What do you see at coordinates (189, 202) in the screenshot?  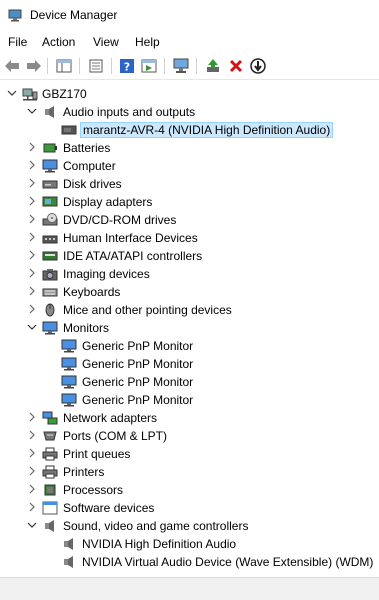 I see `tree-category-display-adapters: Display adapters` at bounding box center [189, 202].